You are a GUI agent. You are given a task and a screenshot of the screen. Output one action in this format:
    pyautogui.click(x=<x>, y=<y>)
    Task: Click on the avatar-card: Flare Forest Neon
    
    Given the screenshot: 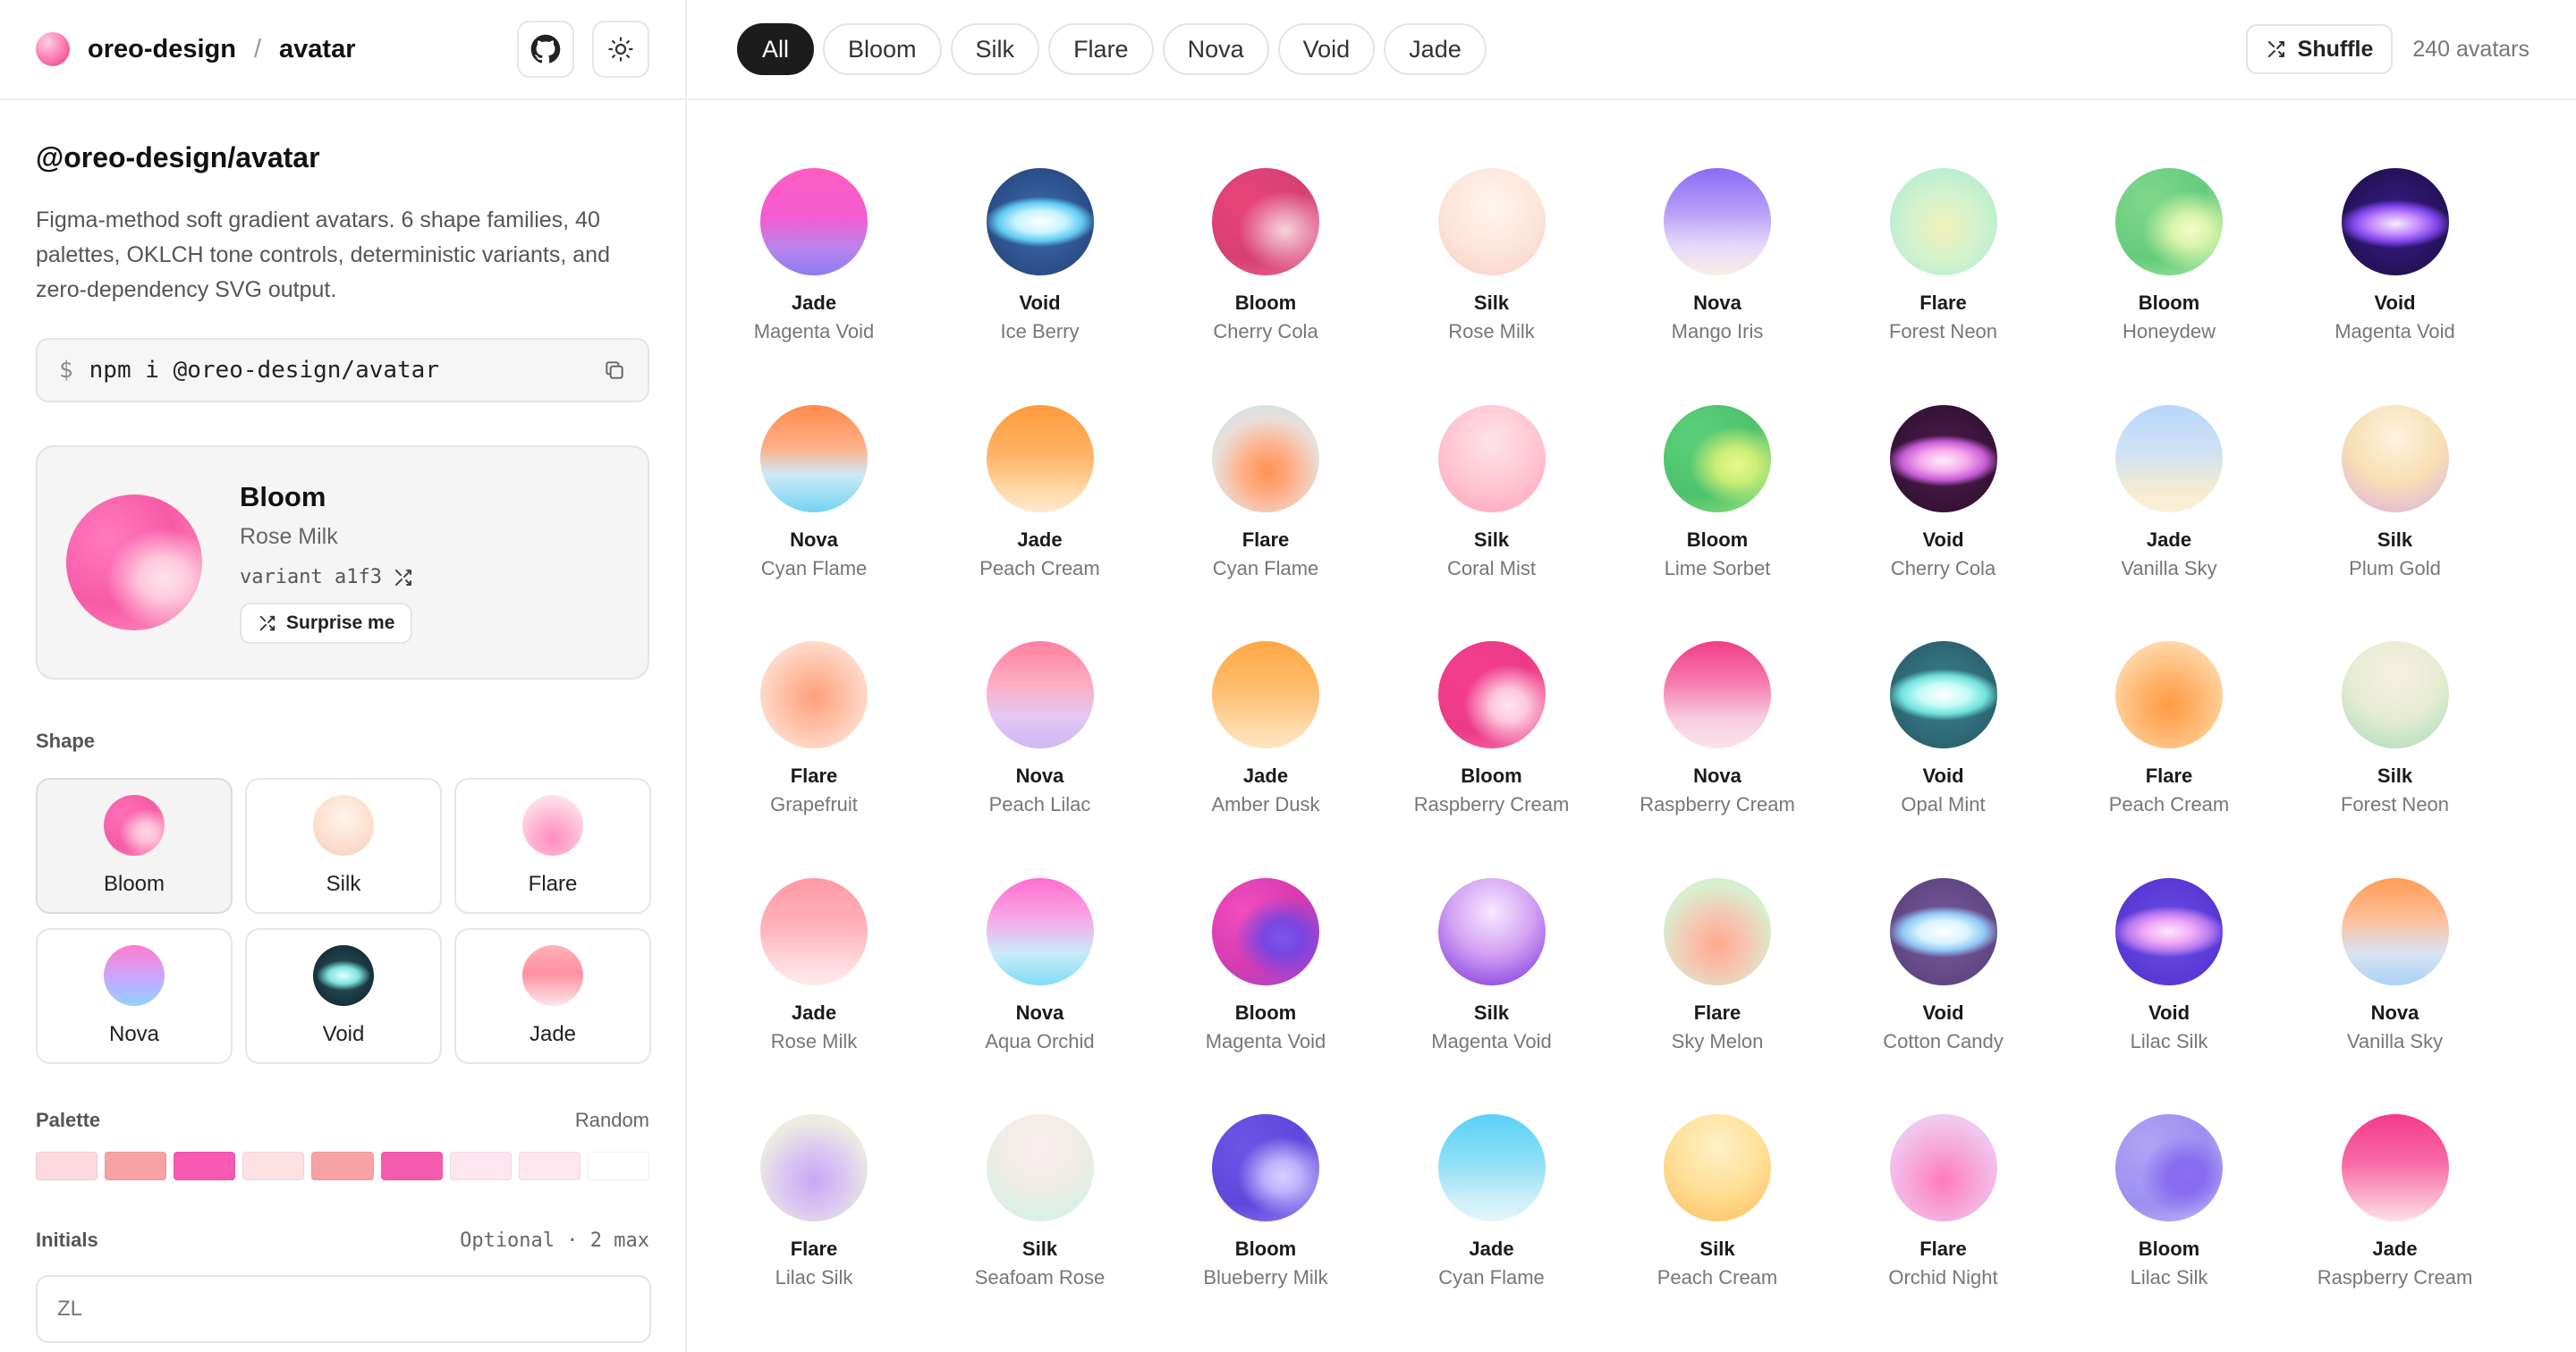 What is the action you would take?
    pyautogui.click(x=1943, y=271)
    